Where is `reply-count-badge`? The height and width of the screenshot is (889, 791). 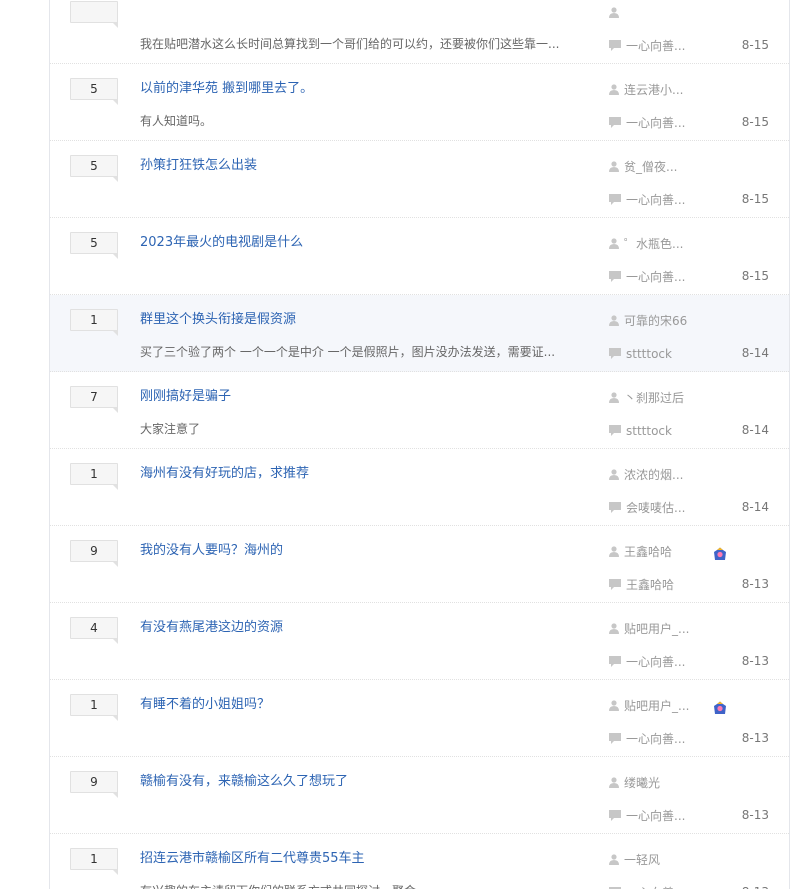
reply-count-badge is located at coordinates (94, 14).